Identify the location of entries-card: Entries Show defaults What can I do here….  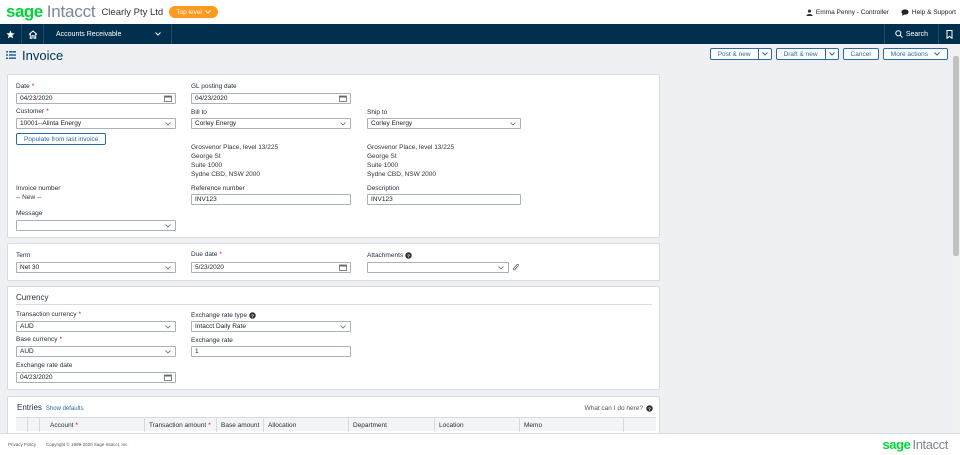
(333, 416).